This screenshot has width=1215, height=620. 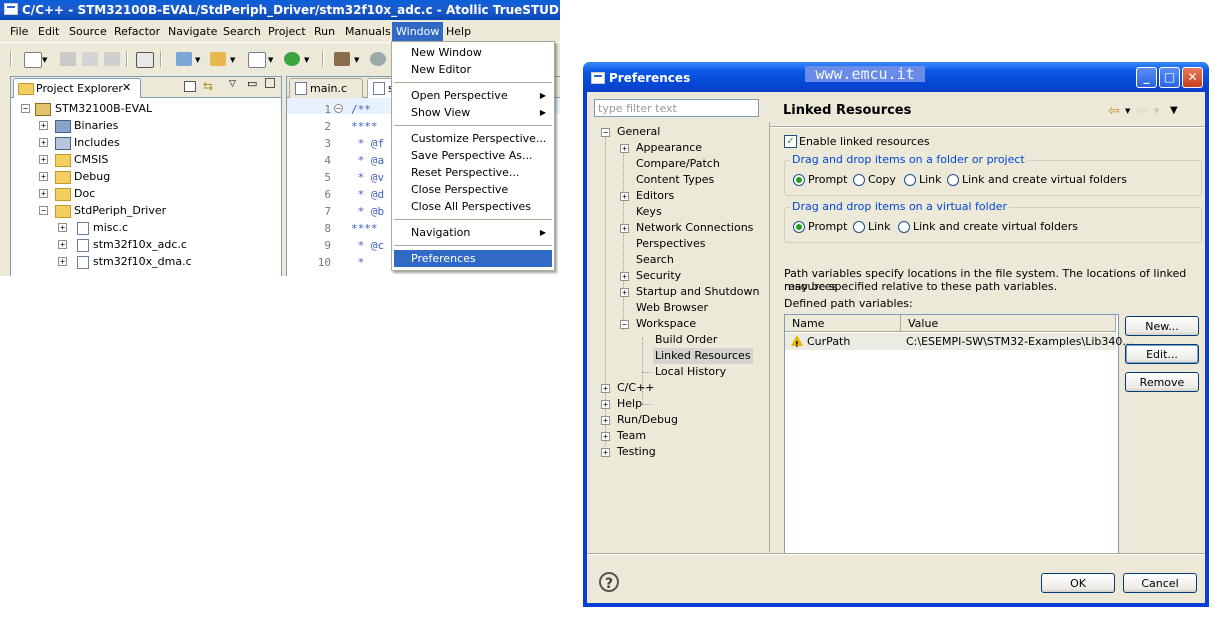 What do you see at coordinates (859, 180) in the screenshot?
I see `radio-copy` at bounding box center [859, 180].